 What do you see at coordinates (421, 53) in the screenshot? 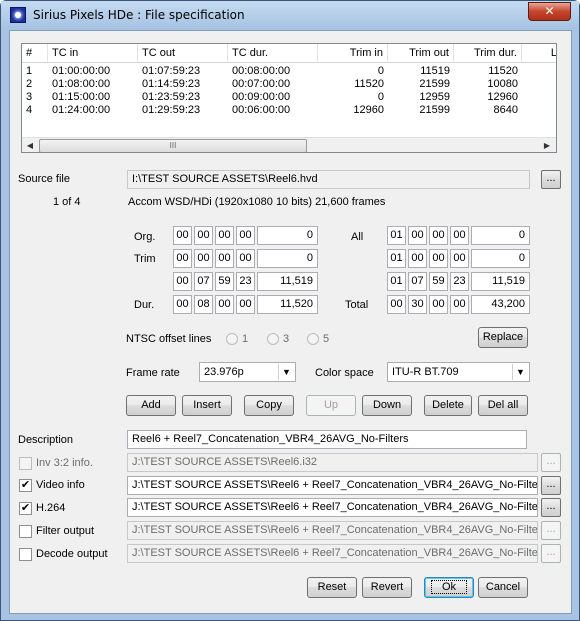
I see `col-trim-out: Trim out` at bounding box center [421, 53].